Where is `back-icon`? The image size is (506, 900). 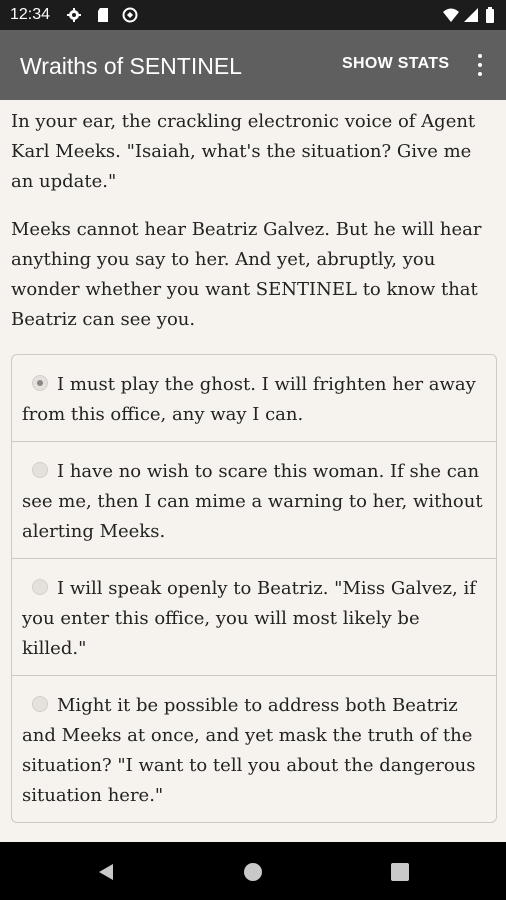 back-icon is located at coordinates (106, 872).